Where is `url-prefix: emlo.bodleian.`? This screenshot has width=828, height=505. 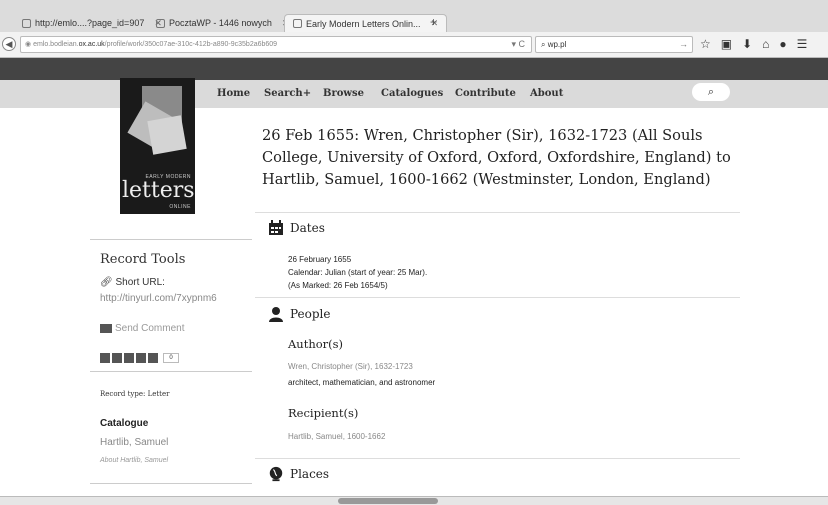 url-prefix: emlo.bodleian. is located at coordinates (56, 44).